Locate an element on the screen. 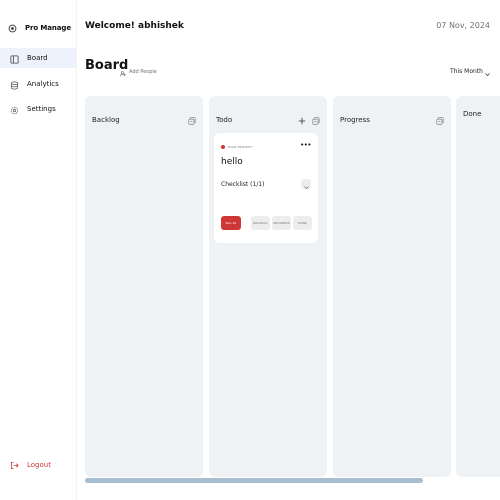 This screenshot has width=500, height=500. column-title: Progress is located at coordinates (355, 119).